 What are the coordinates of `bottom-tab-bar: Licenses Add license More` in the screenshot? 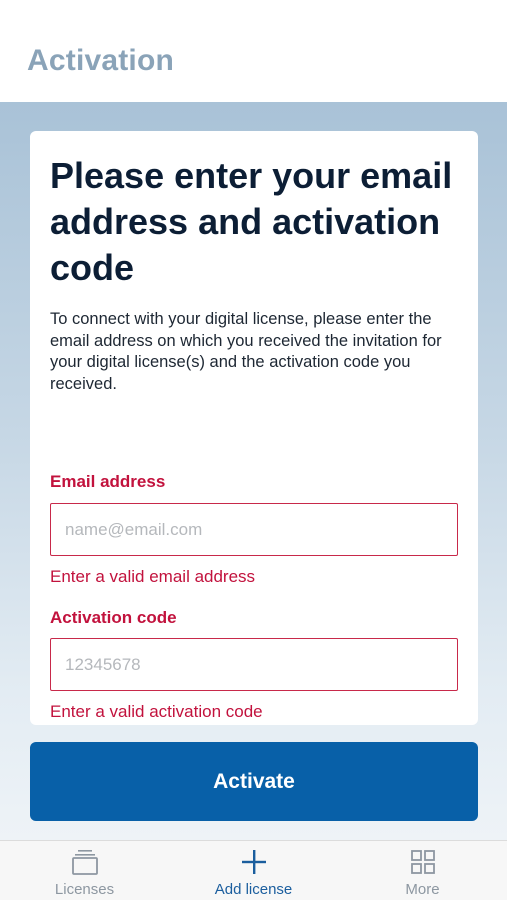 It's located at (253, 870).